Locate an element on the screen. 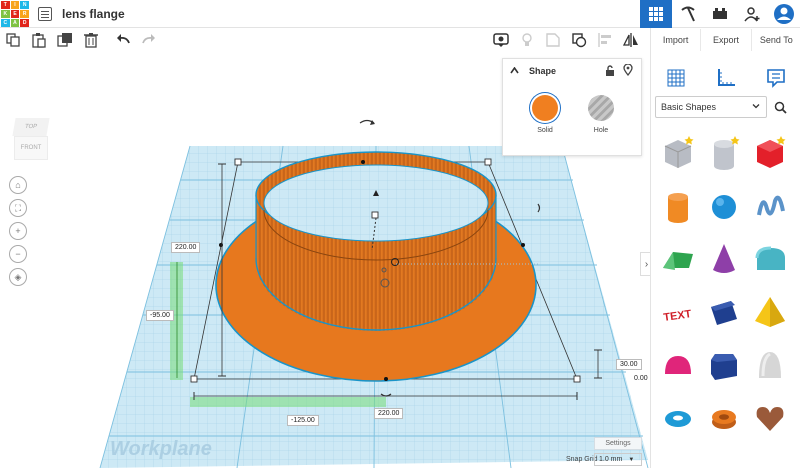 Image resolution: width=800 pixels, height=468 pixels. tab-workplane is located at coordinates (676, 78).